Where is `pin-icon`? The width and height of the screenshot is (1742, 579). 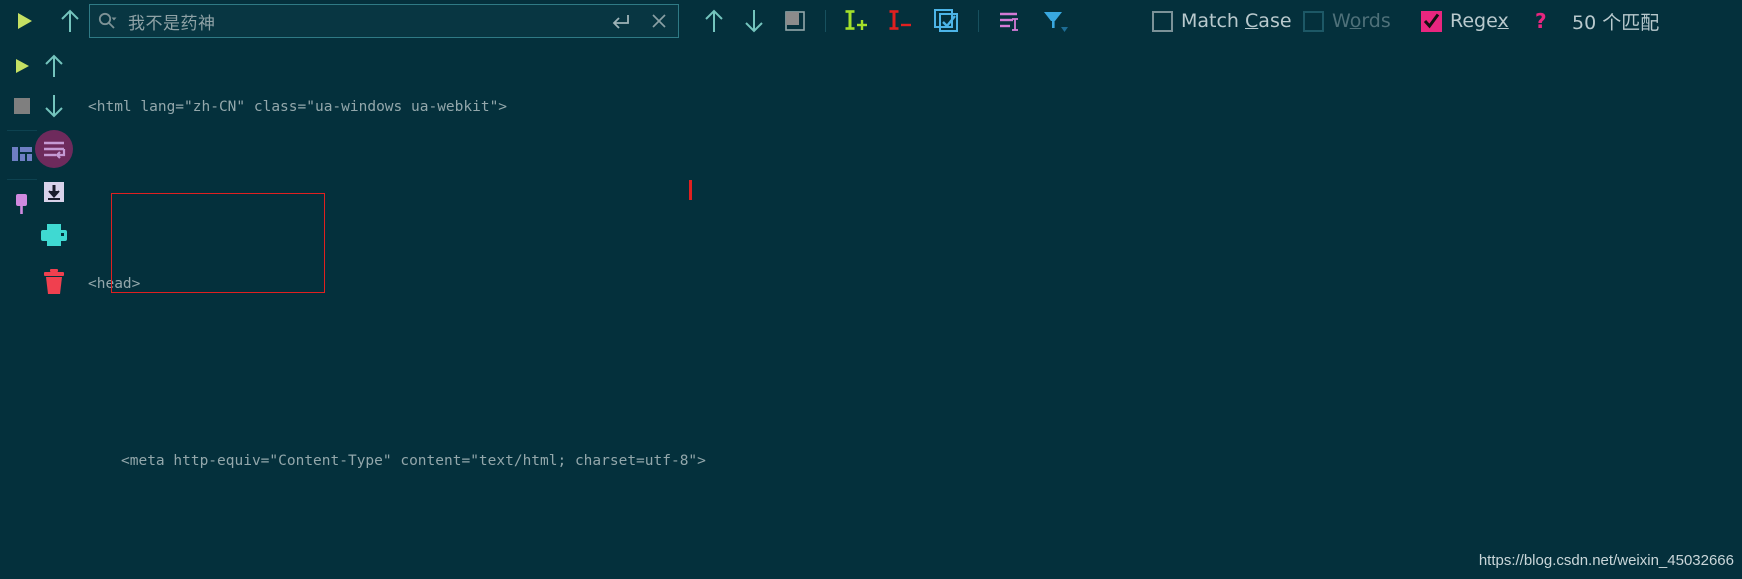
pin-icon is located at coordinates (21, 204).